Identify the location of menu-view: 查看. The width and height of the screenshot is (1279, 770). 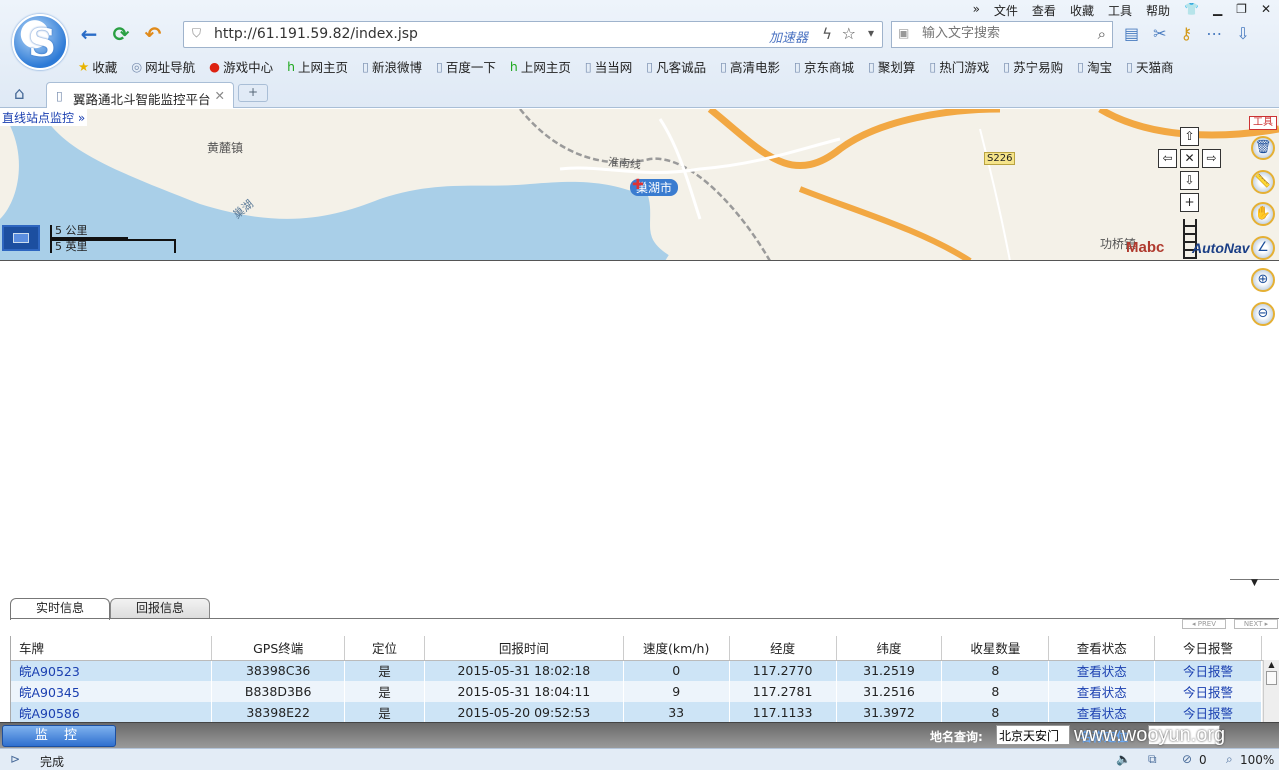
(1044, 10).